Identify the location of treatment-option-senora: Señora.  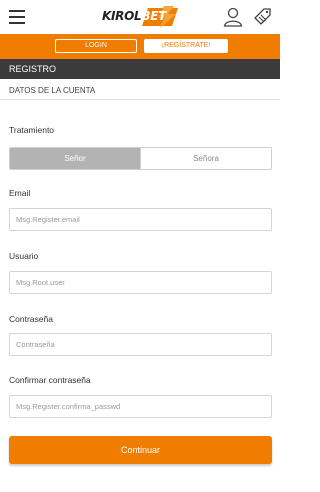
(205, 158).